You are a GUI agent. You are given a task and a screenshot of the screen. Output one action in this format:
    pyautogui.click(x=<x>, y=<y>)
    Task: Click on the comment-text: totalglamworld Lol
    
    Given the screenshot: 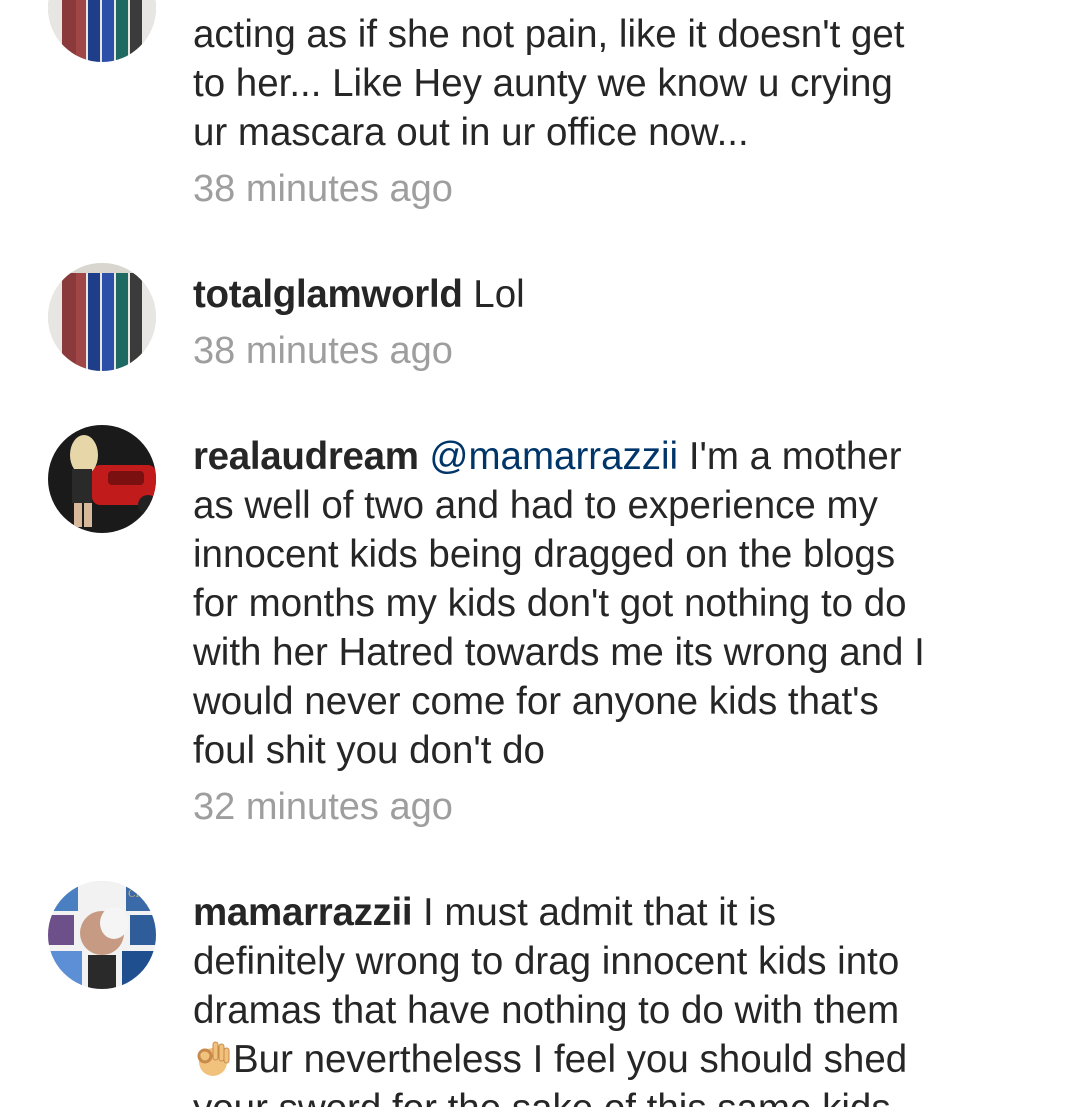 What is the action you would take?
    pyautogui.click(x=608, y=294)
    